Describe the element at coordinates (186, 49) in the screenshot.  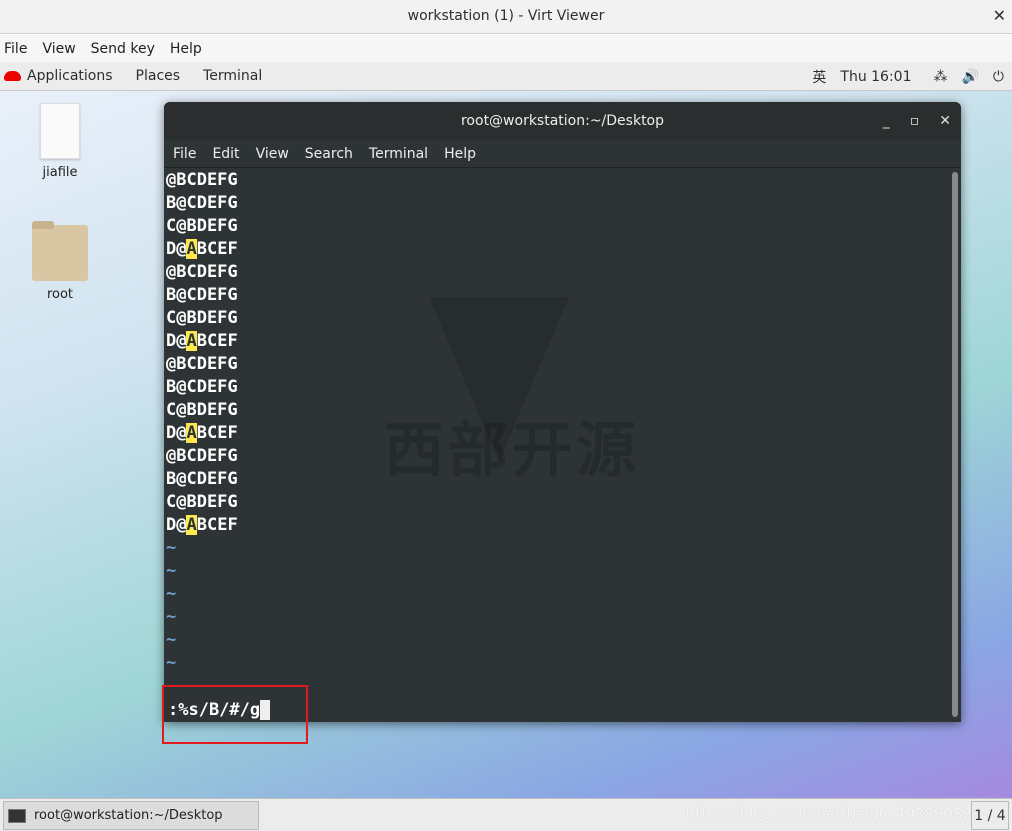
I see `menu-help: Help` at that location.